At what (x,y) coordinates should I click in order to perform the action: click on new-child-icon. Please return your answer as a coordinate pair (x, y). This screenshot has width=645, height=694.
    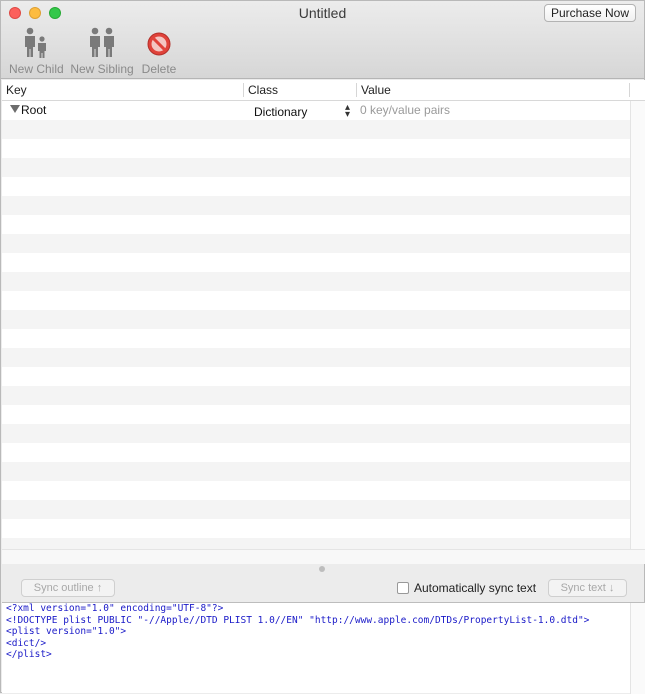
    Looking at the image, I should click on (35, 42).